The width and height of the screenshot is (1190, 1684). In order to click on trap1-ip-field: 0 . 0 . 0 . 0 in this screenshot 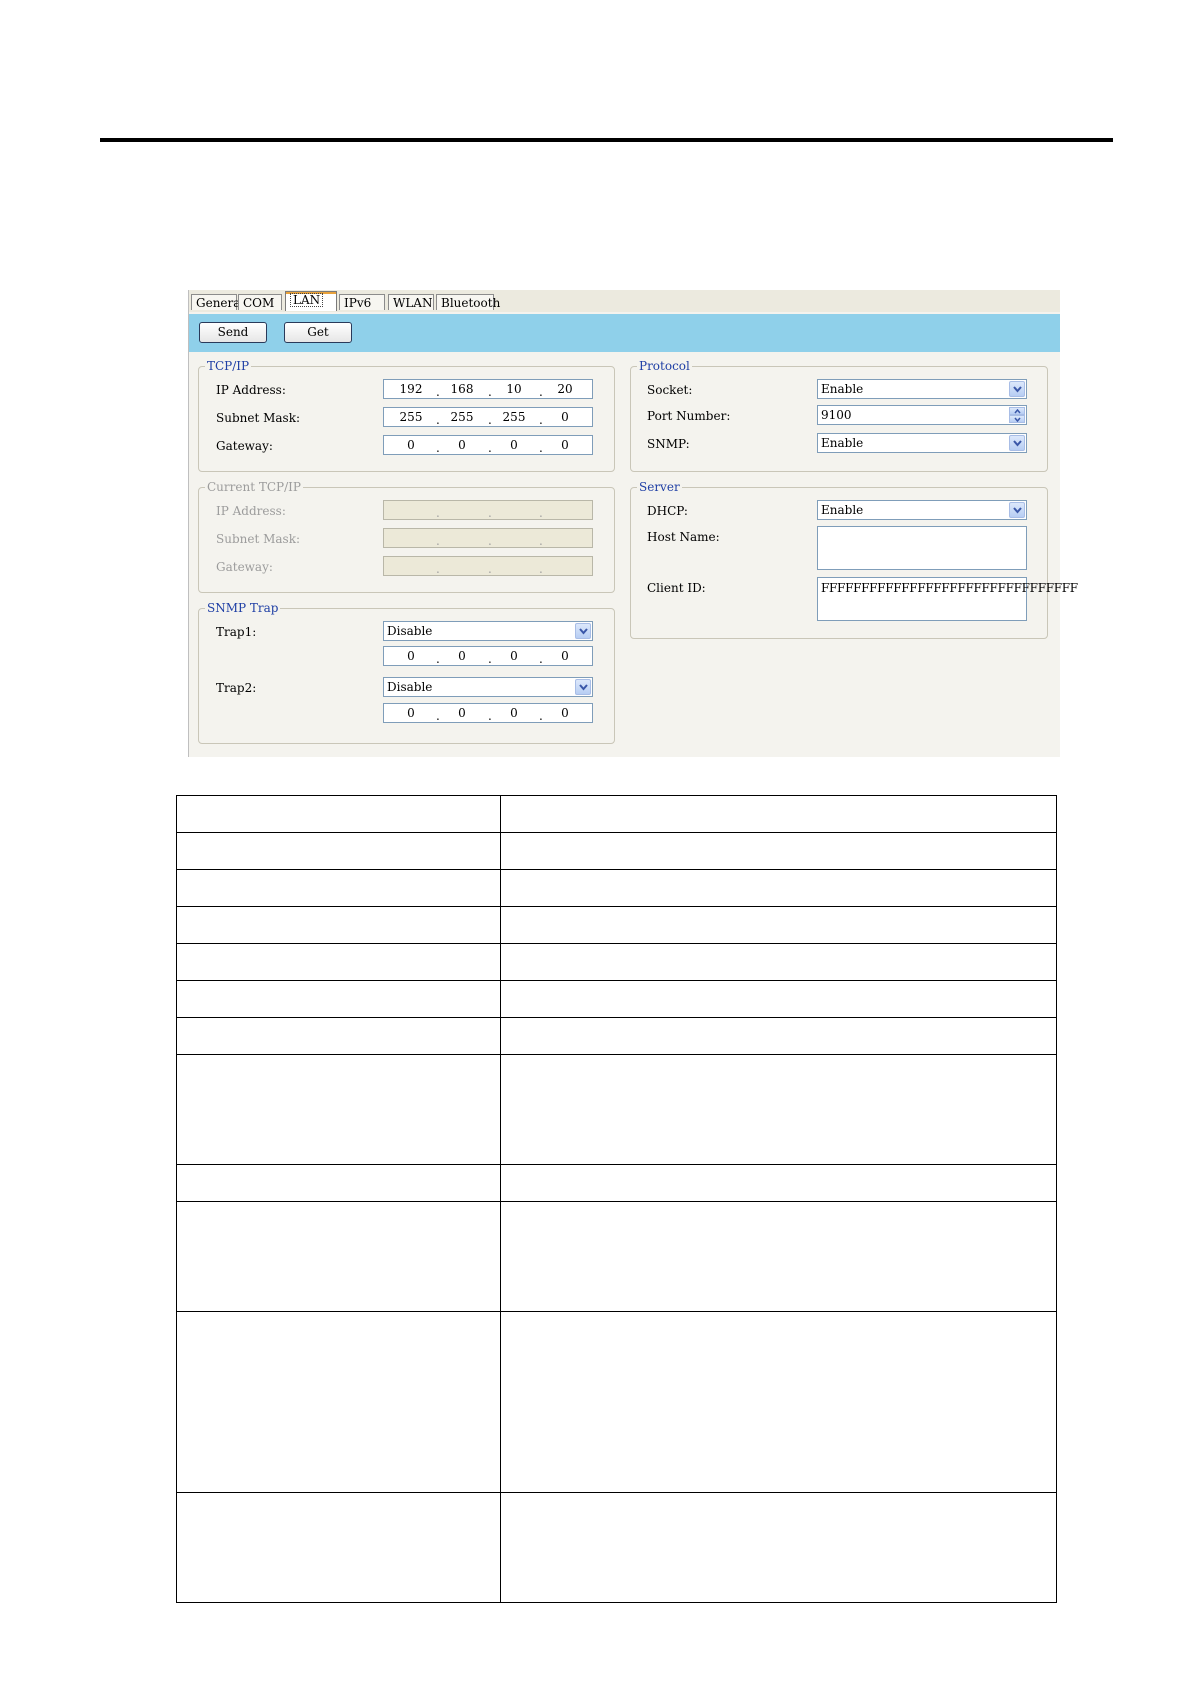, I will do `click(488, 656)`.